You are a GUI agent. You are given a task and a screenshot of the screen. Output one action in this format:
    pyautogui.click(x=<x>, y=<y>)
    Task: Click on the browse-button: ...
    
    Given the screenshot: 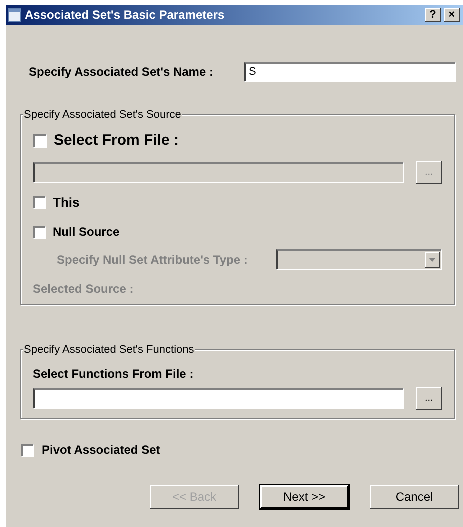 What is the action you would take?
    pyautogui.click(x=429, y=398)
    